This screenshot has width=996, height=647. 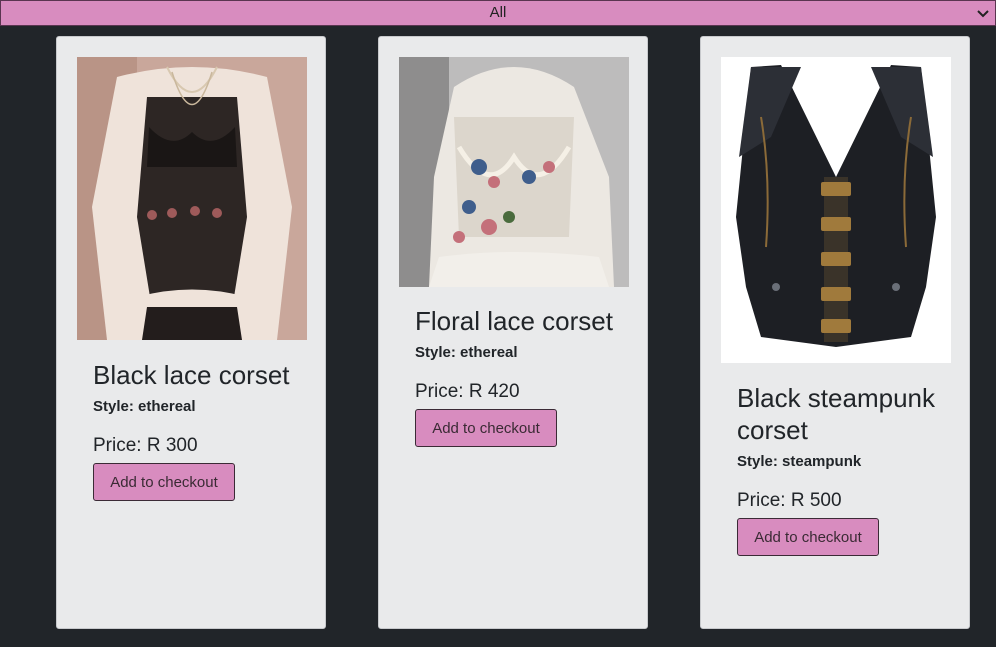 What do you see at coordinates (514, 321) in the screenshot?
I see `product-name: Floral lace corset` at bounding box center [514, 321].